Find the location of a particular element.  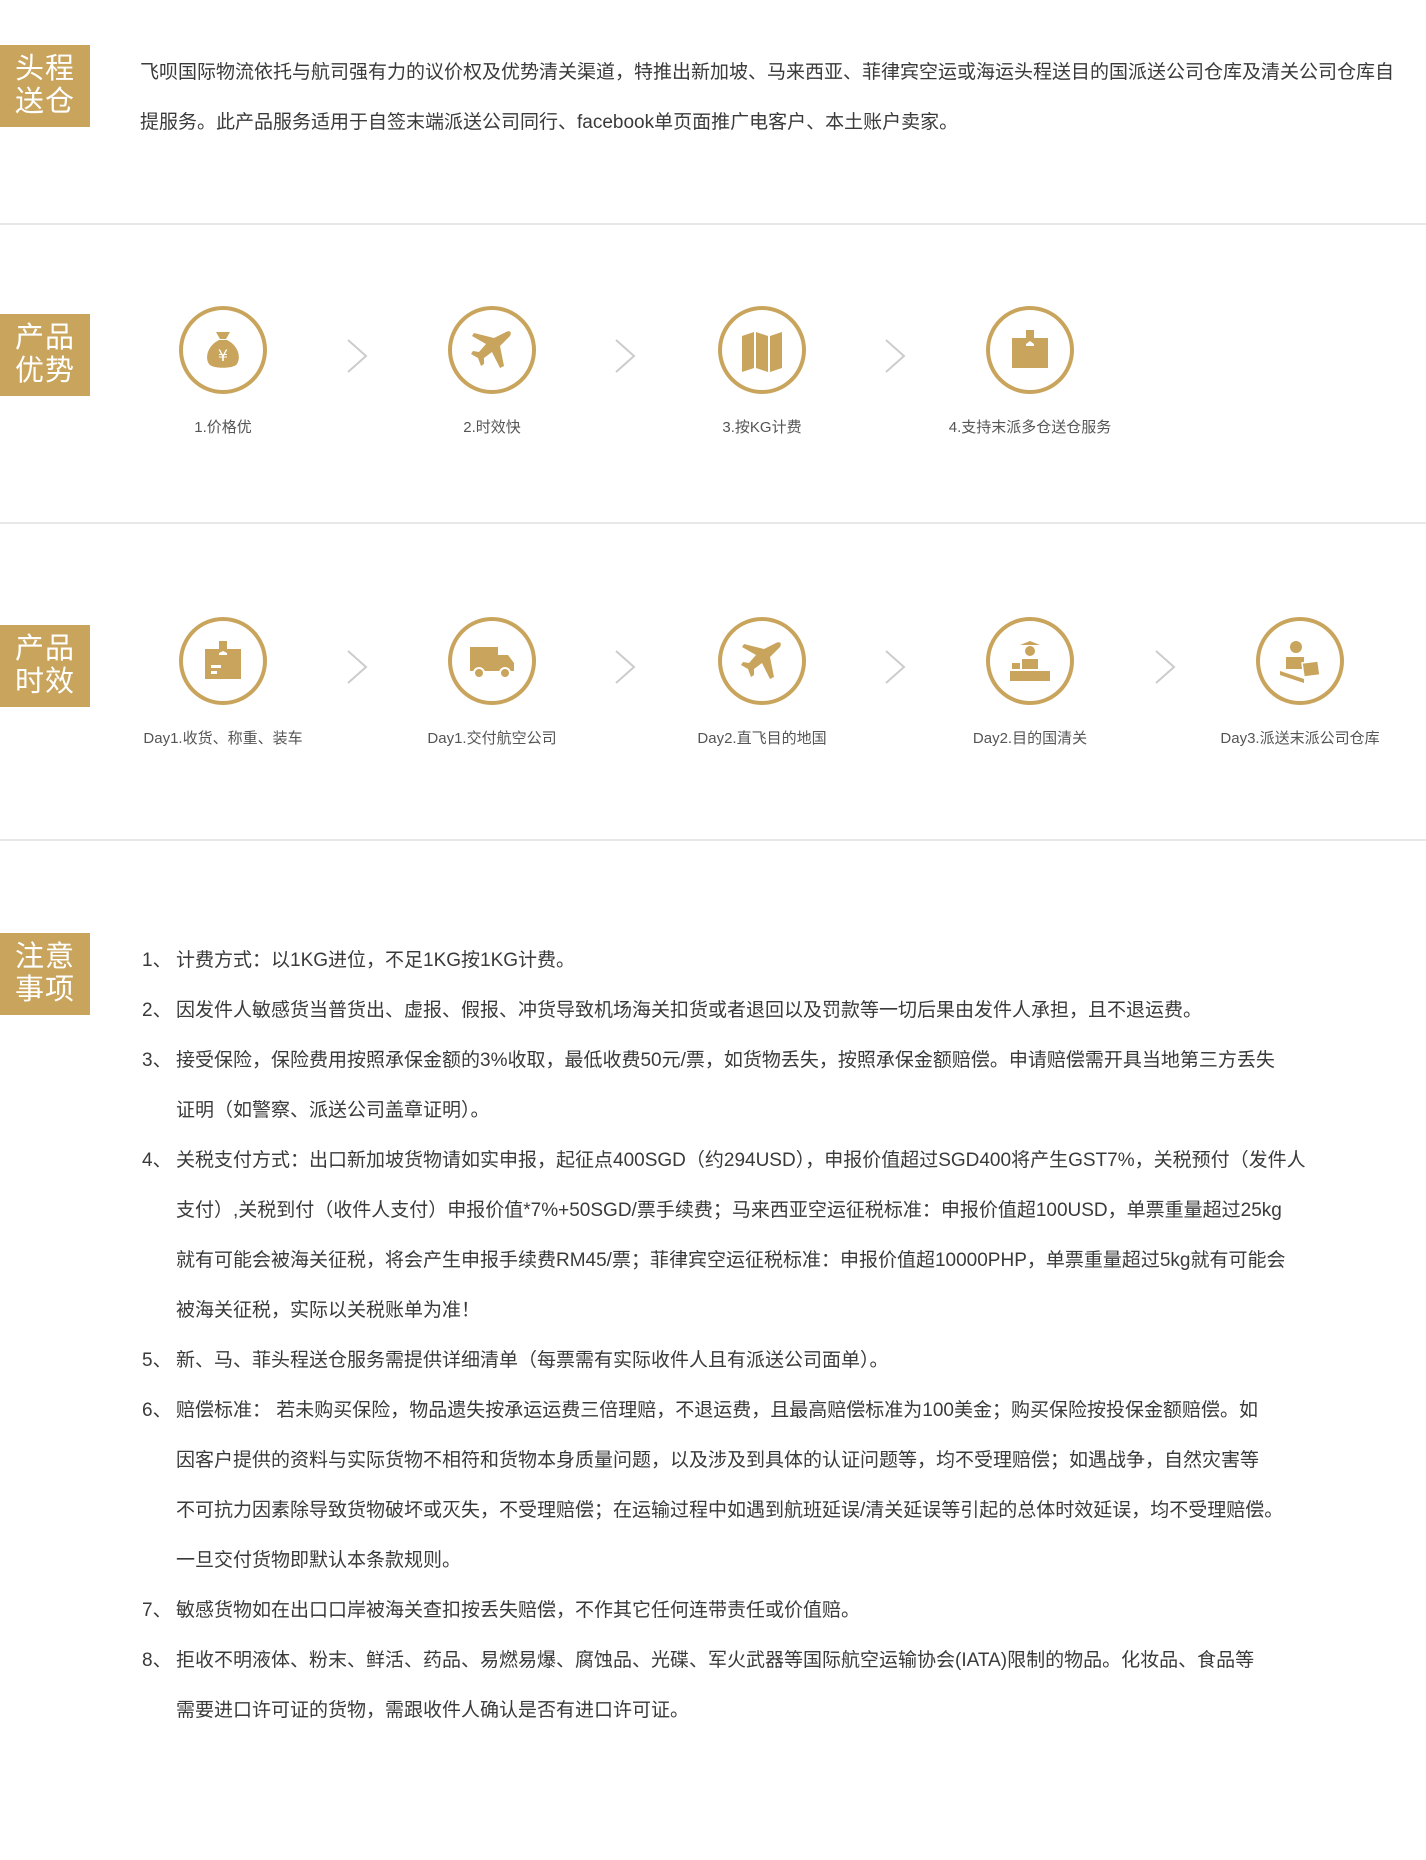

note-line: 5、 新、马、菲头程送仓服务需提供详细清单（每票需有实际收件人且有派送公司面单）。 is located at coordinates (777, 1361).